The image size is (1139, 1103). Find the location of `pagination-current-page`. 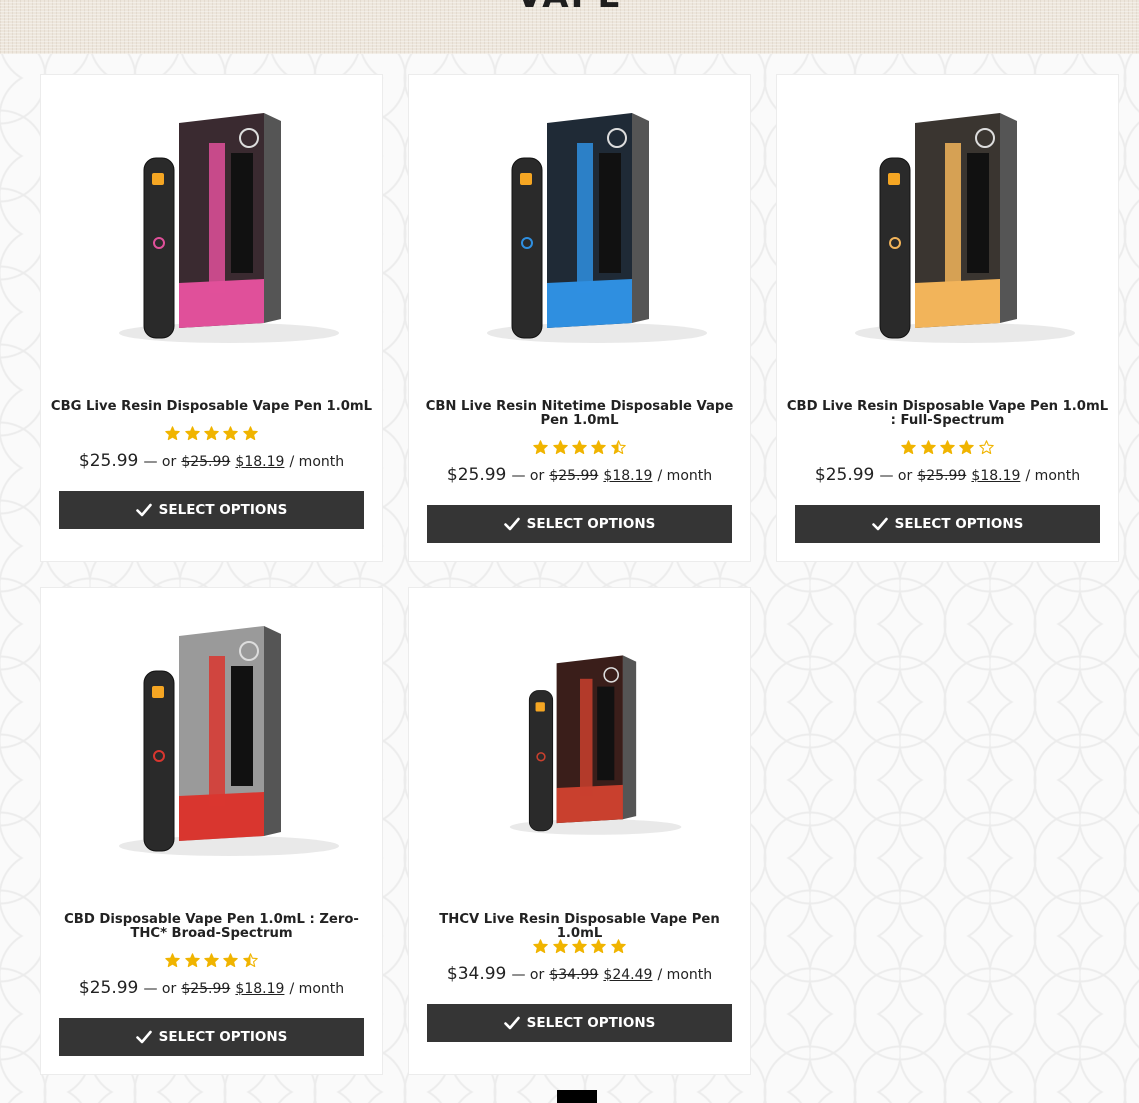

pagination-current-page is located at coordinates (577, 1096).